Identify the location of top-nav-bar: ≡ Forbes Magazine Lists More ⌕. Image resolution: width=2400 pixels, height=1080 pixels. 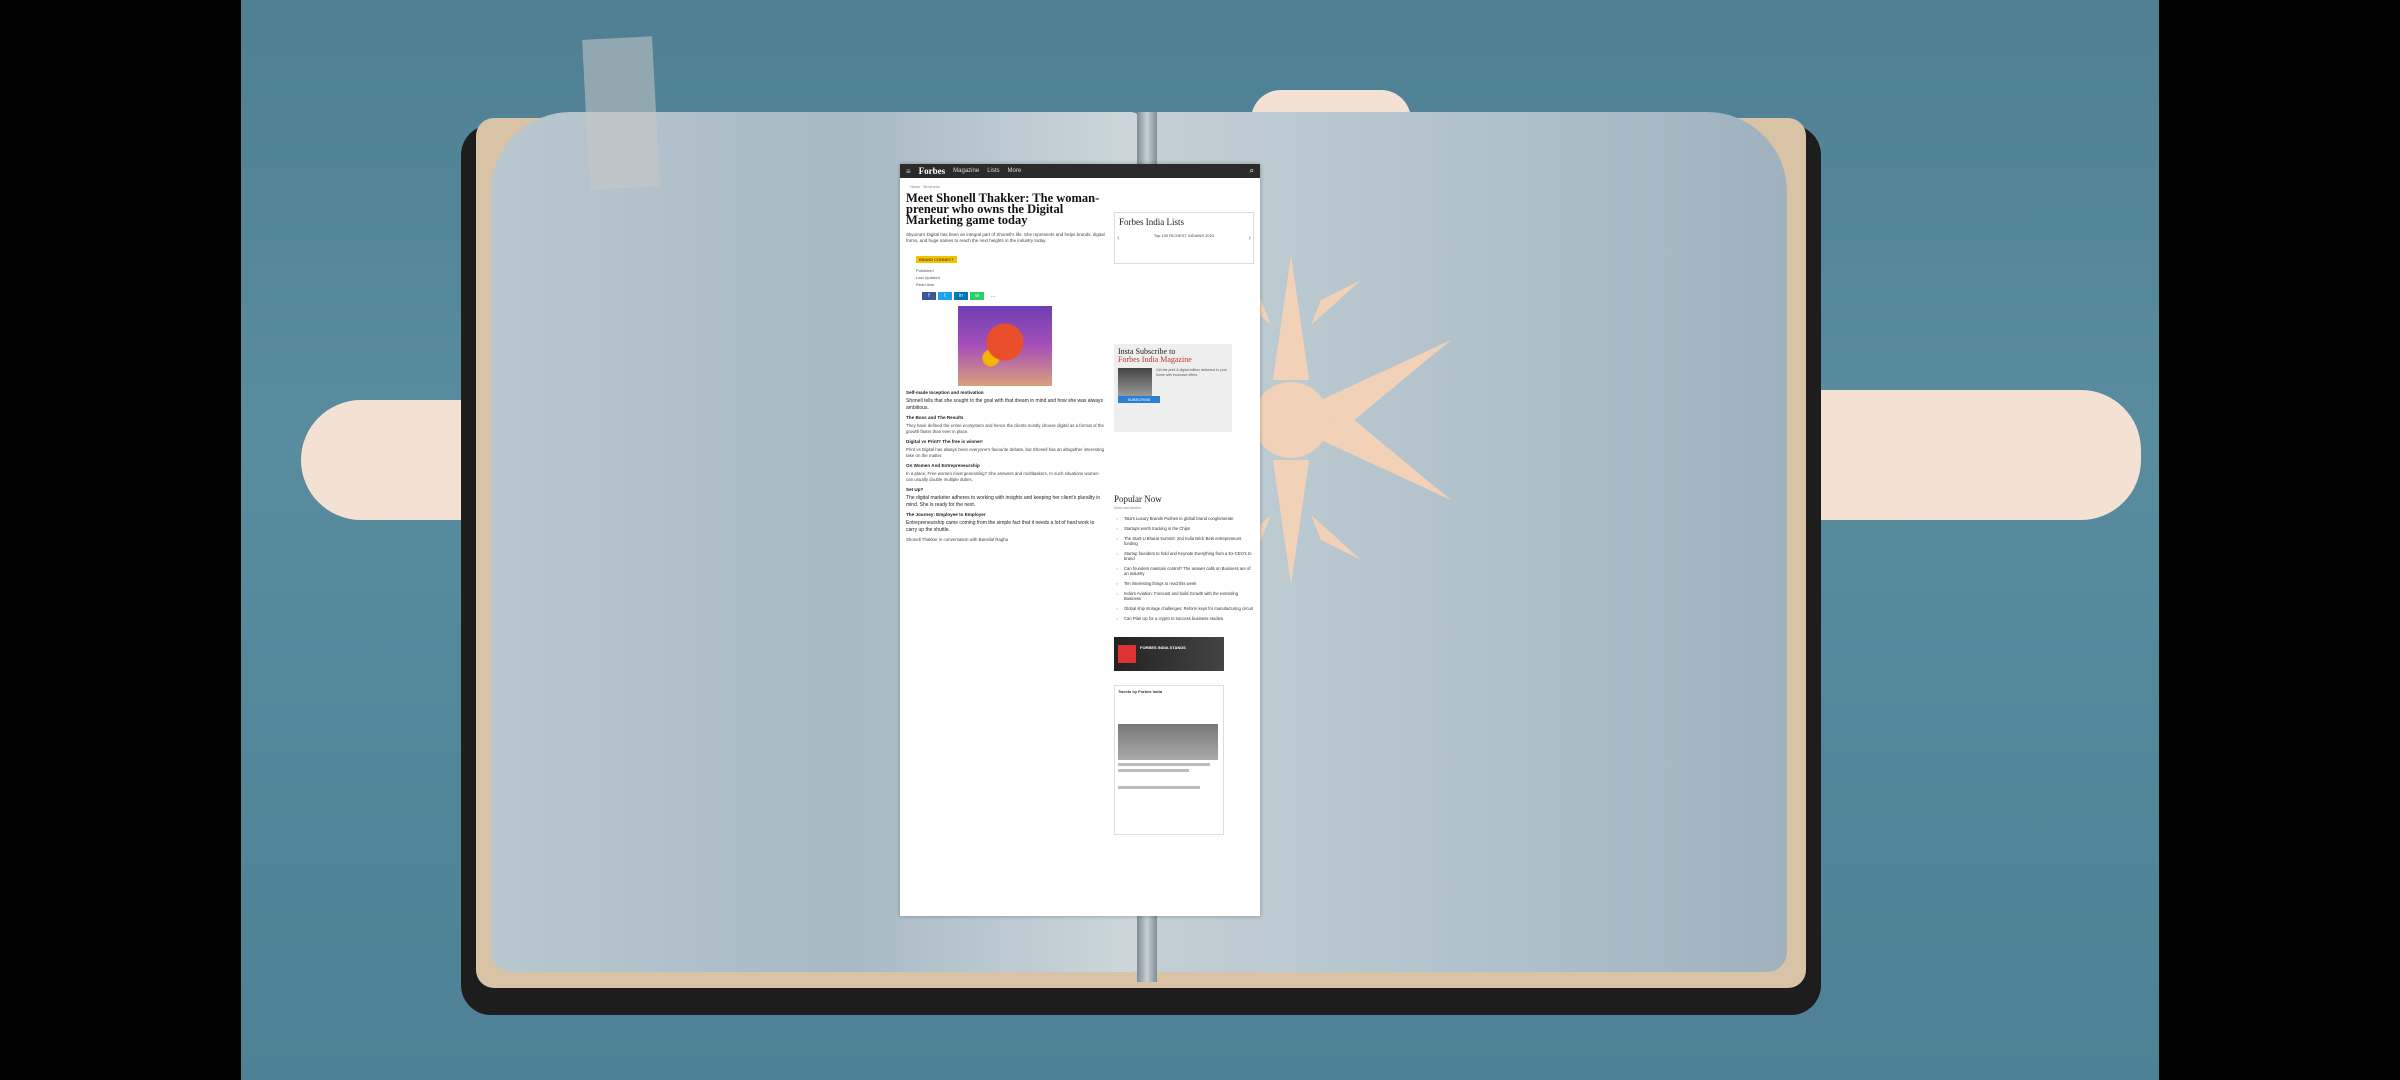
(1080, 171).